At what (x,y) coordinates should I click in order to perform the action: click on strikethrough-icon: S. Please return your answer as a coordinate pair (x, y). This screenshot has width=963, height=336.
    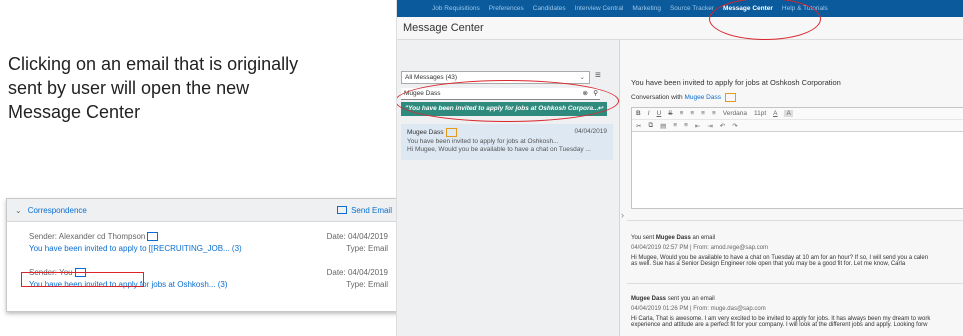
    Looking at the image, I should click on (670, 113).